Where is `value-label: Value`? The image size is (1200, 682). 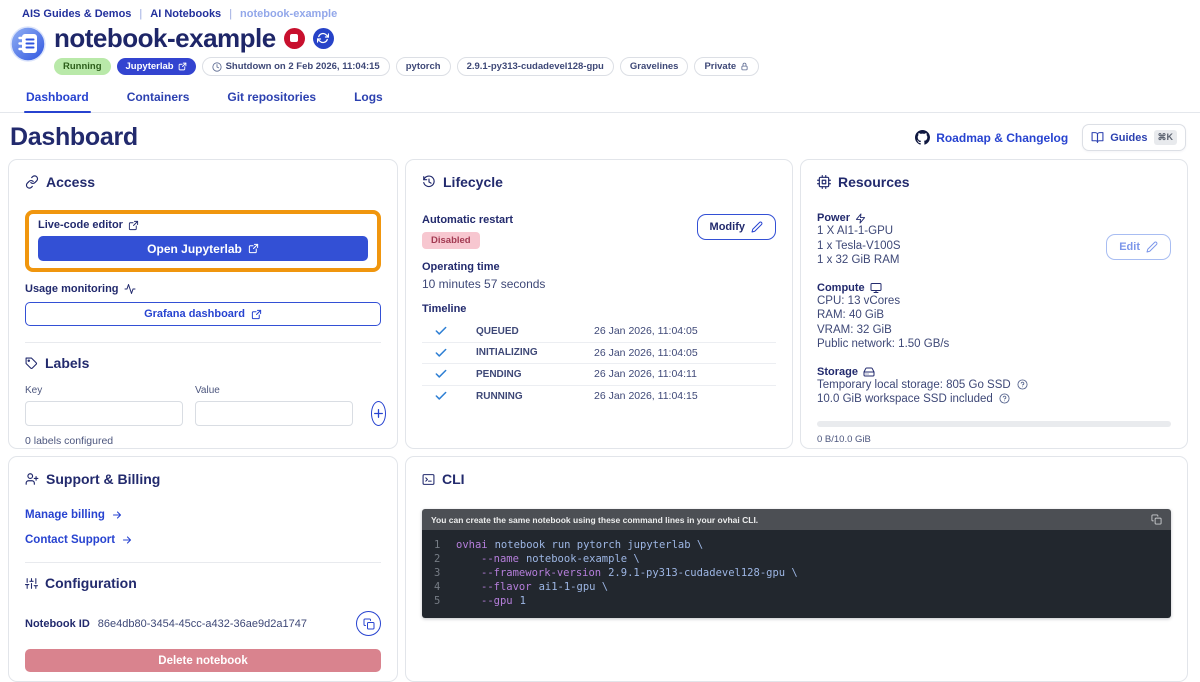 value-label: Value is located at coordinates (207, 390).